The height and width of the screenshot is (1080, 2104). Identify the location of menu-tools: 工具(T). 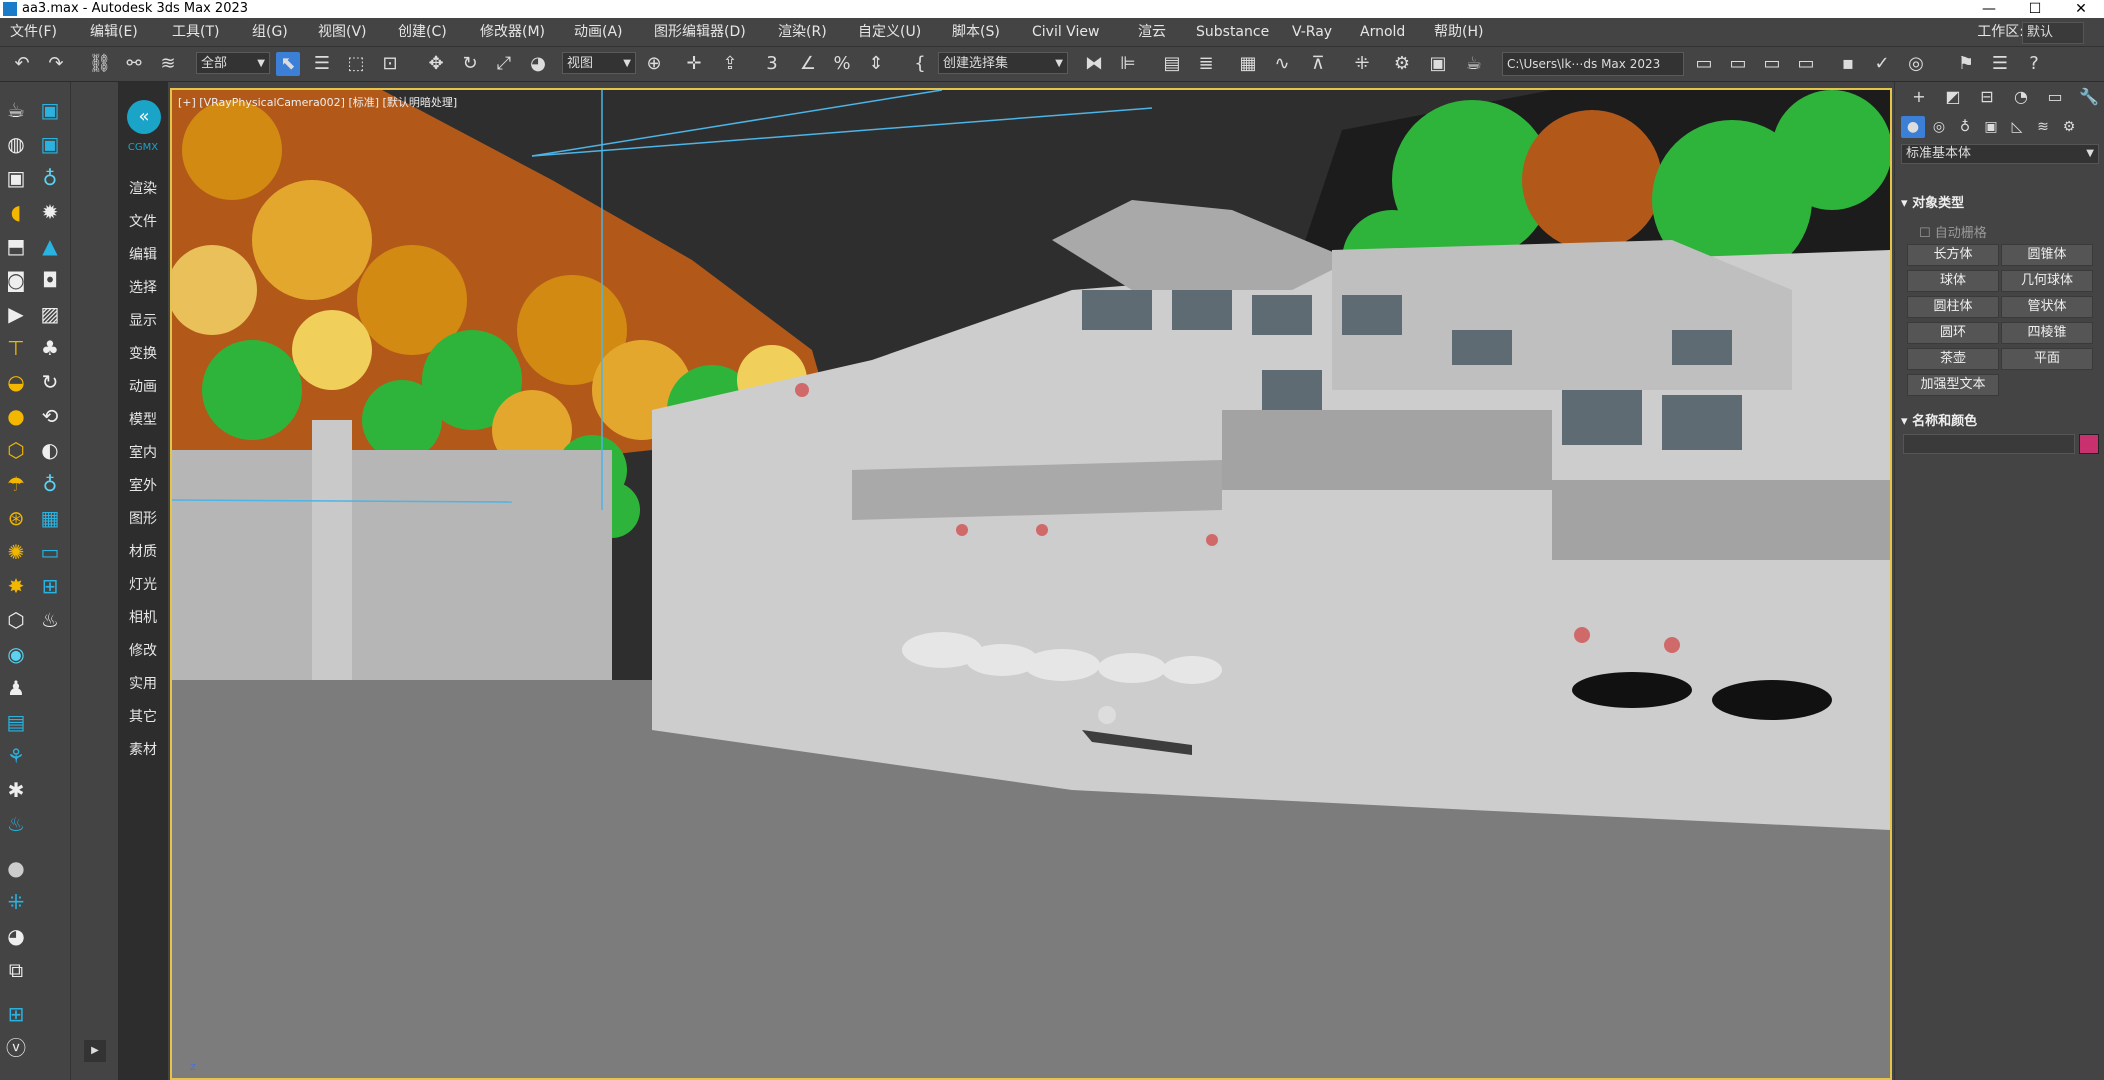
(195, 32).